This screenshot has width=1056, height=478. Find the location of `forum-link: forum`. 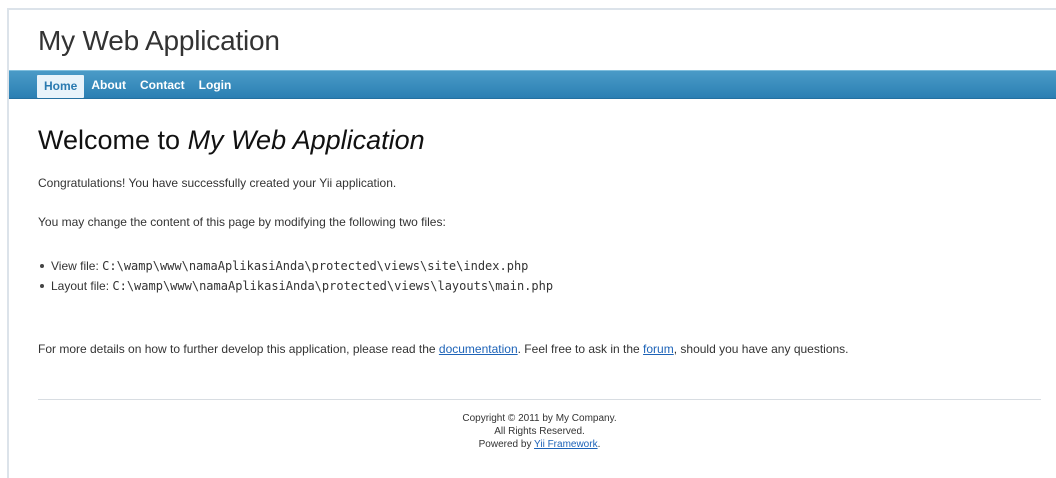

forum-link: forum is located at coordinates (658, 349).